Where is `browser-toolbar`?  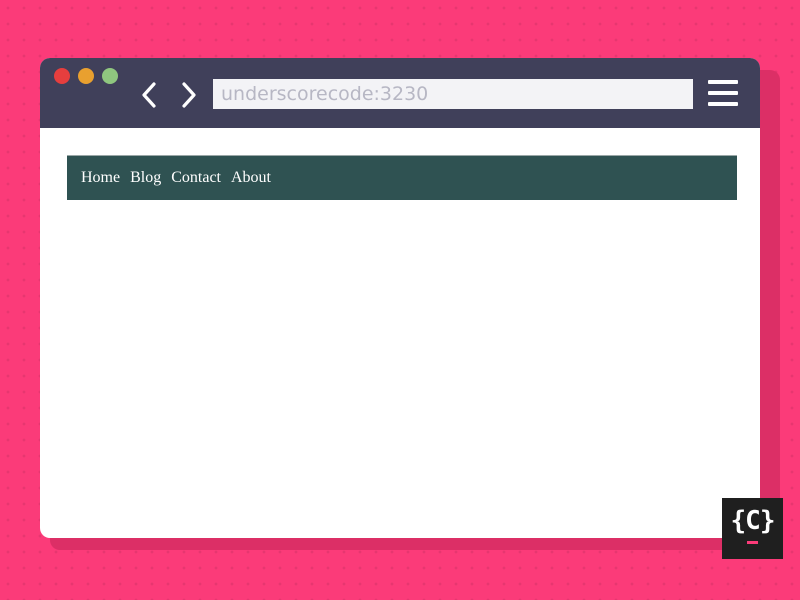
browser-toolbar is located at coordinates (400, 93).